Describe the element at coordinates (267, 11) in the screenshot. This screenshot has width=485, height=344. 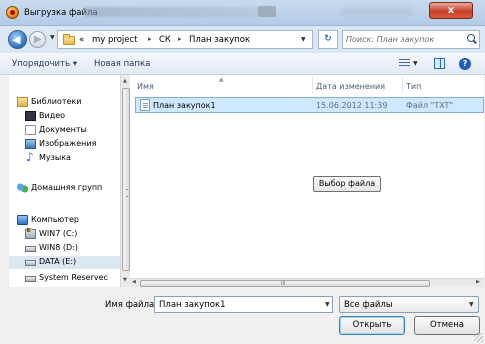
I see `blurred-title-tab` at that location.